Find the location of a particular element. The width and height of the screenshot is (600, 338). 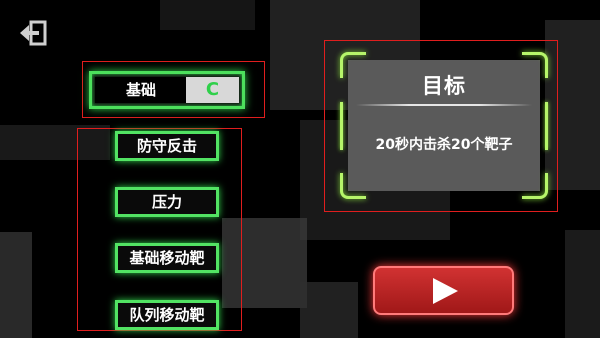

basic-toggle-label: 基础 is located at coordinates (141, 90).